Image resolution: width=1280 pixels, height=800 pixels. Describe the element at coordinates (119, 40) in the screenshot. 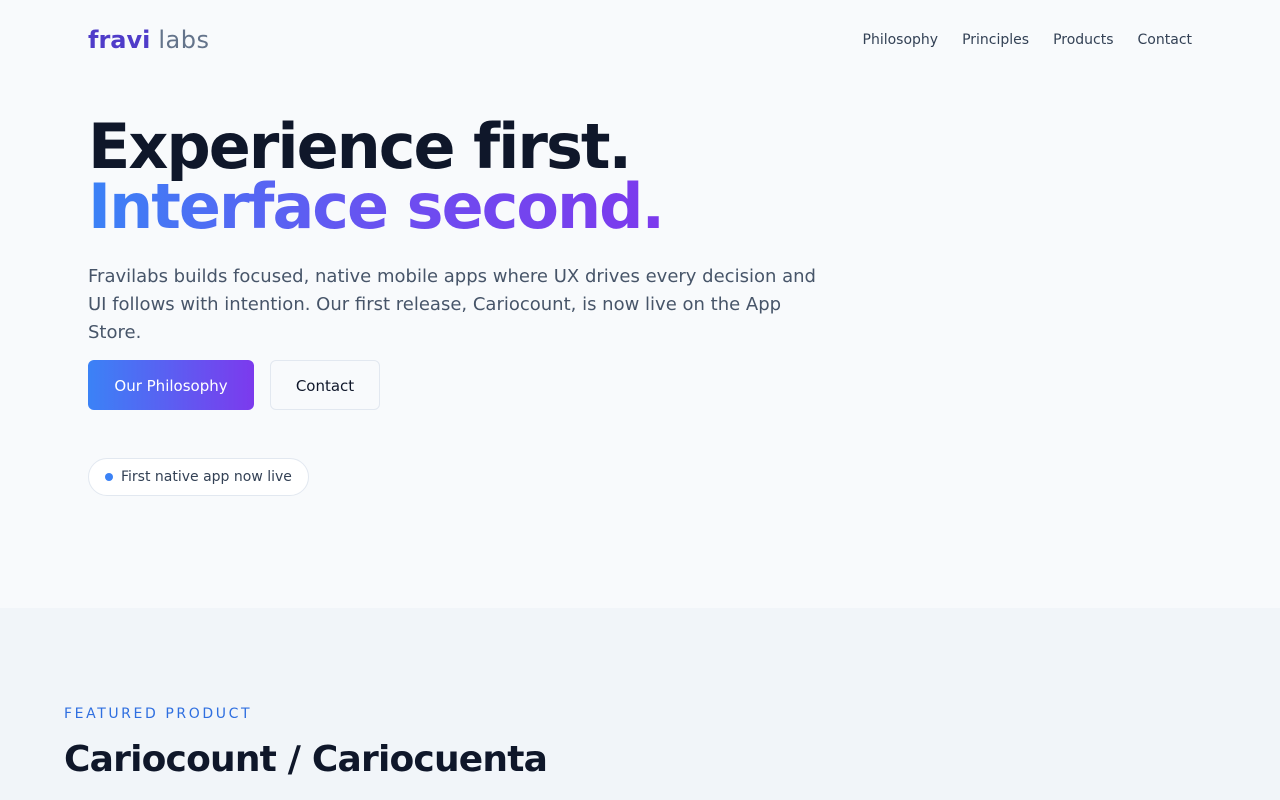

I see `brand-name-primary: fravi` at that location.